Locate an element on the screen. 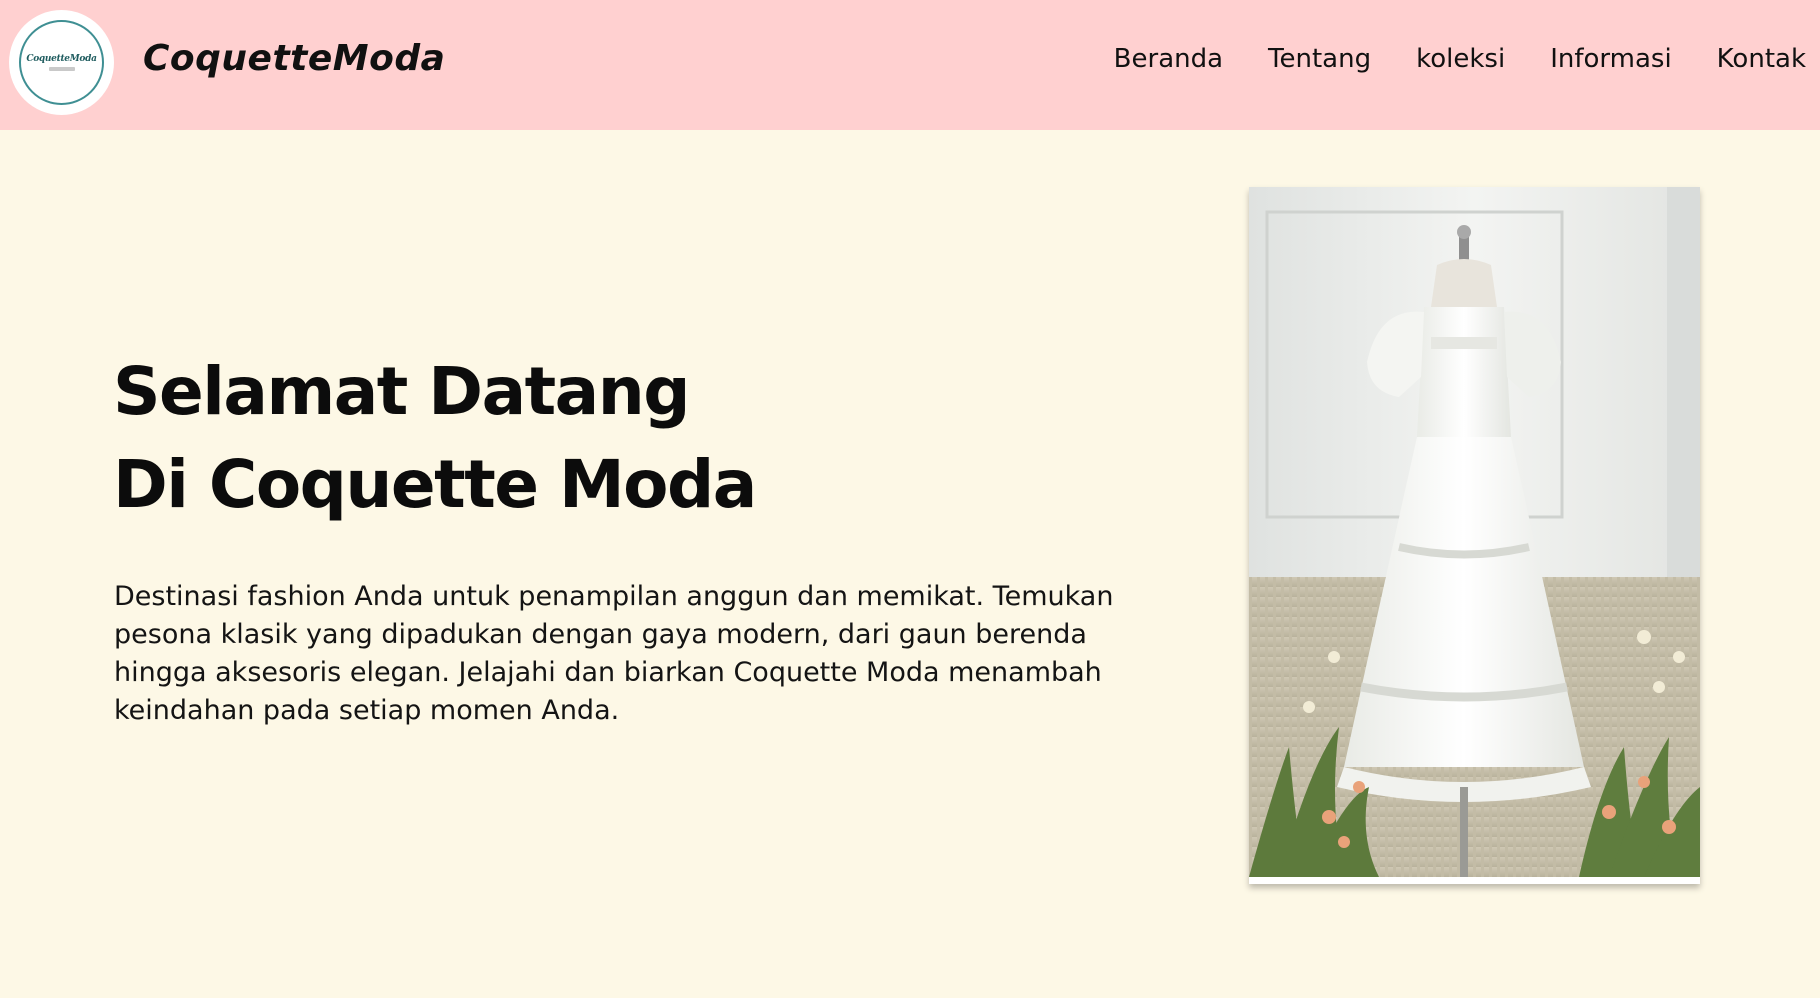  main-nav: Beranda Tentang koleksi Informasi Kontak is located at coordinates (1460, 59).